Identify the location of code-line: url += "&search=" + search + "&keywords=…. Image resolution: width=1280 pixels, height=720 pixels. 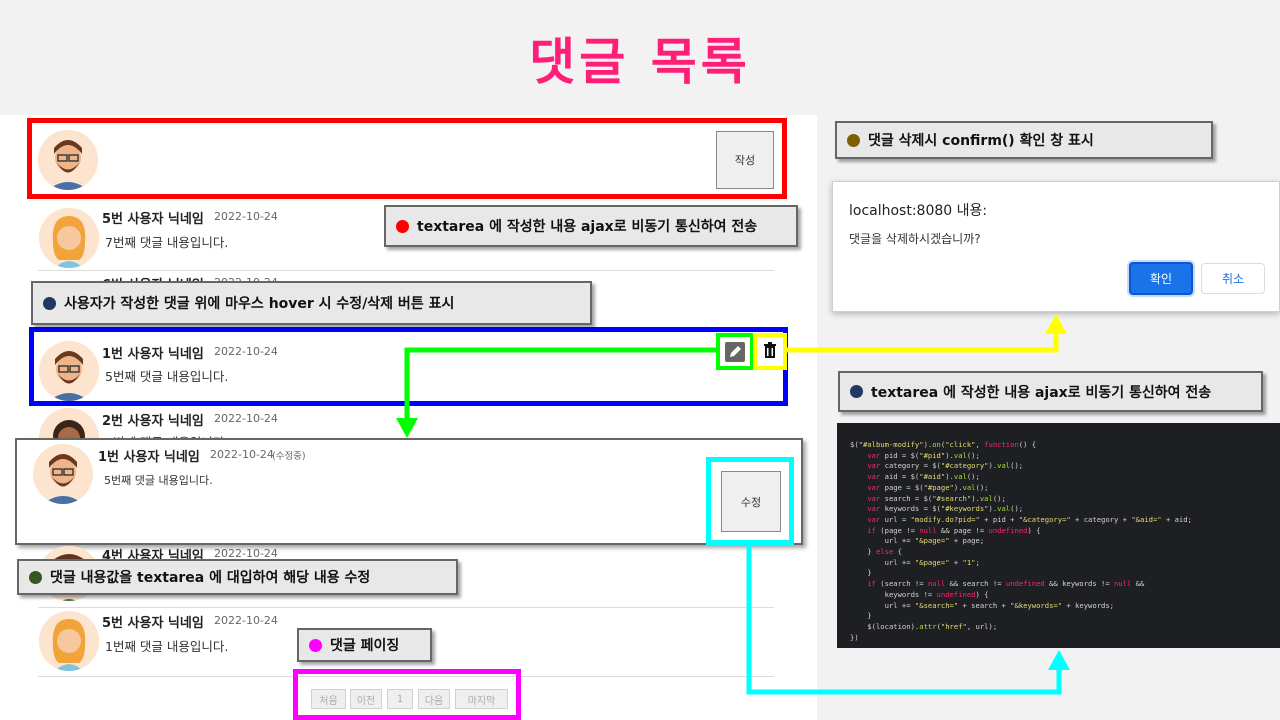
(982, 605).